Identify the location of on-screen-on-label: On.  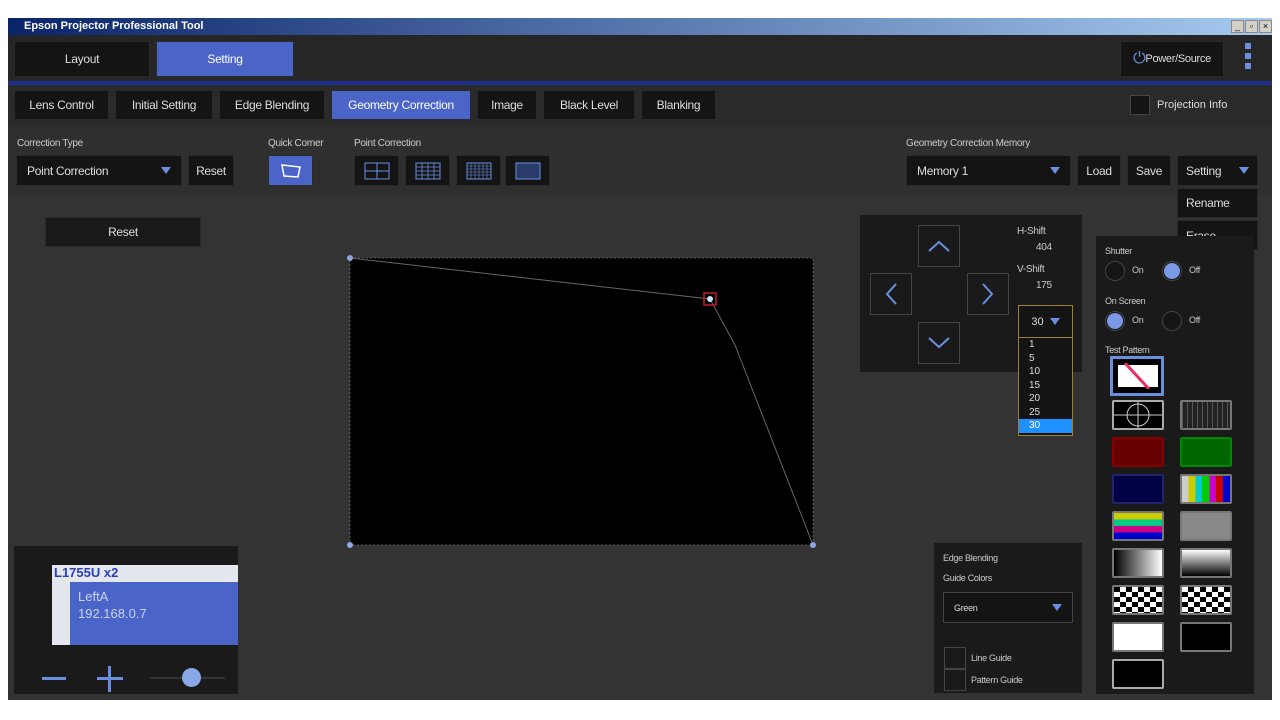
(1138, 320).